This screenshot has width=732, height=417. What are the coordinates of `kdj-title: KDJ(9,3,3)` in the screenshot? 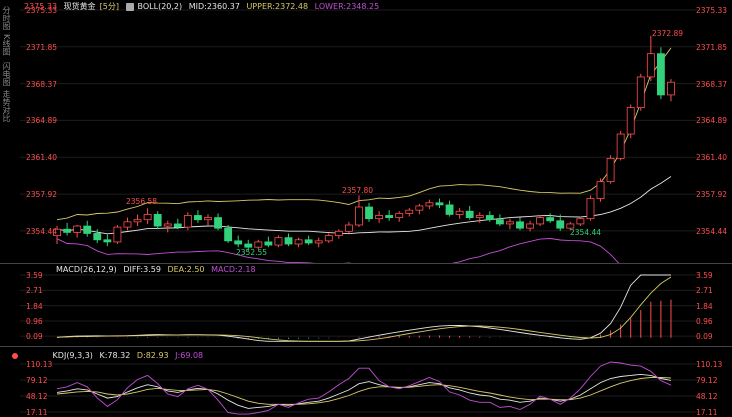 It's located at (73, 355).